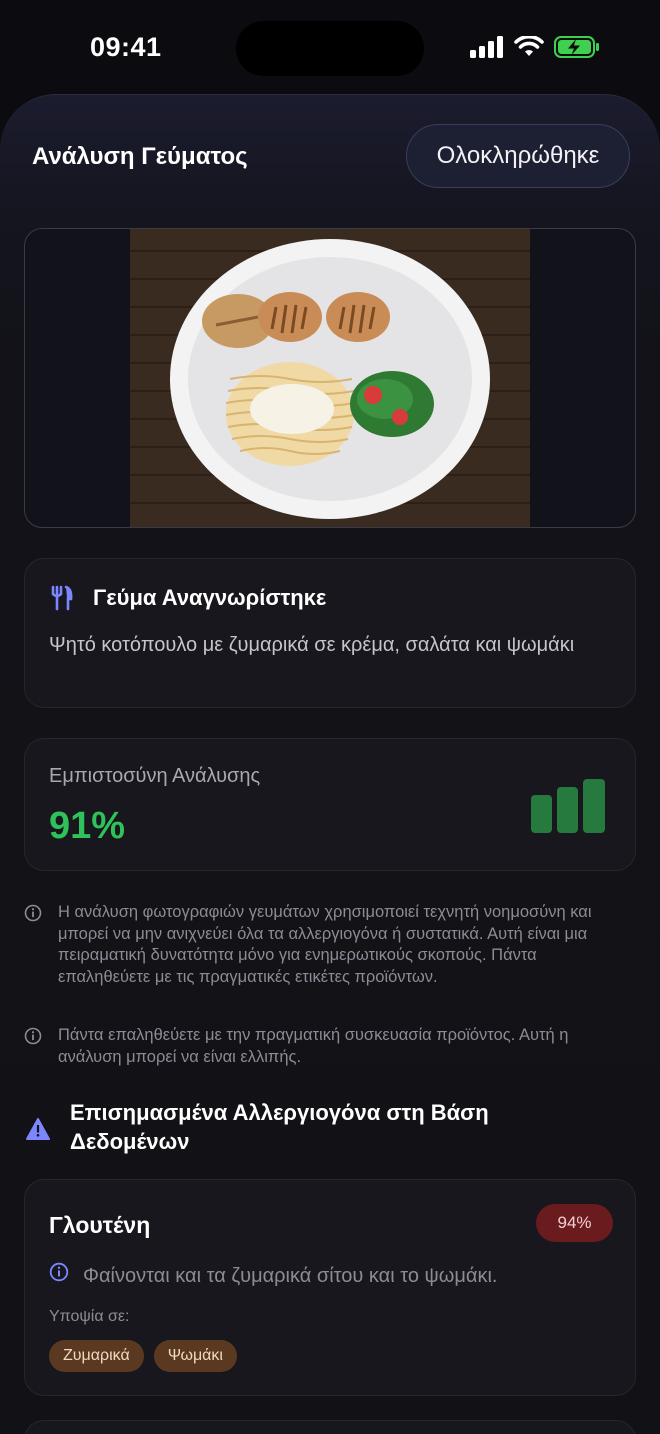 The image size is (660, 1434). What do you see at coordinates (518, 156) in the screenshot?
I see `done-button: Ολοκληρώθηκε` at bounding box center [518, 156].